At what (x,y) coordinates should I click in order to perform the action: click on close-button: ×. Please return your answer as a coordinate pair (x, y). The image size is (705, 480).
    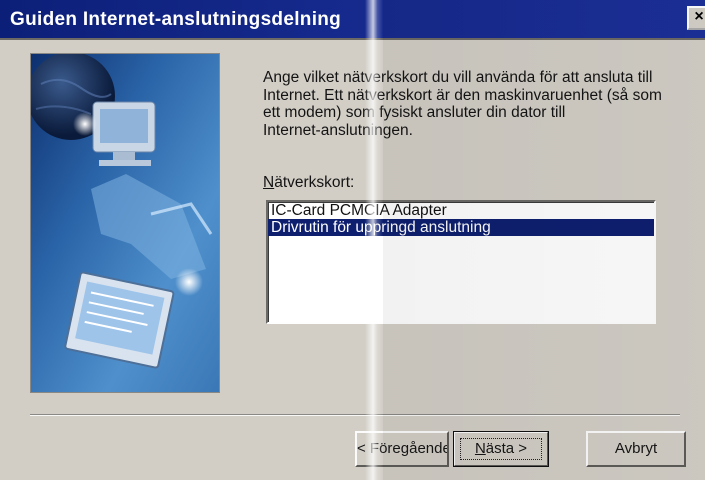
    Looking at the image, I should click on (696, 18).